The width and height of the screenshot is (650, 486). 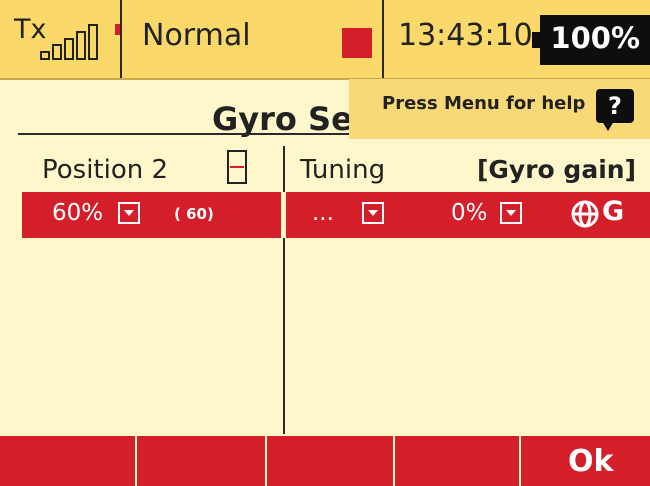 I want to click on gain-value: 60%, so click(x=77, y=213).